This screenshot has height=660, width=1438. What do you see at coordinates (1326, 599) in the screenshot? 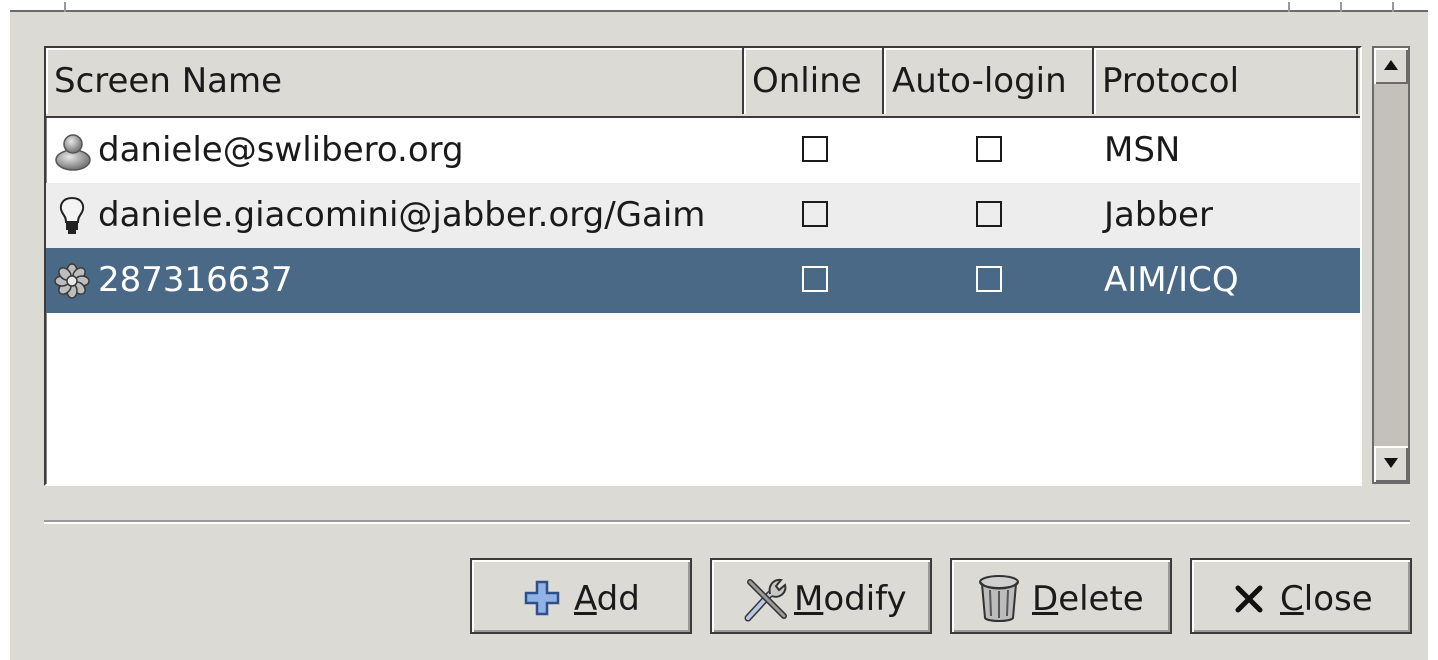
I see `close-label: Close` at bounding box center [1326, 599].